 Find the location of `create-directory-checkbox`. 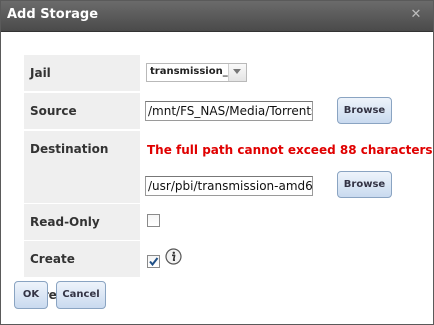

create-directory-checkbox is located at coordinates (153, 261).